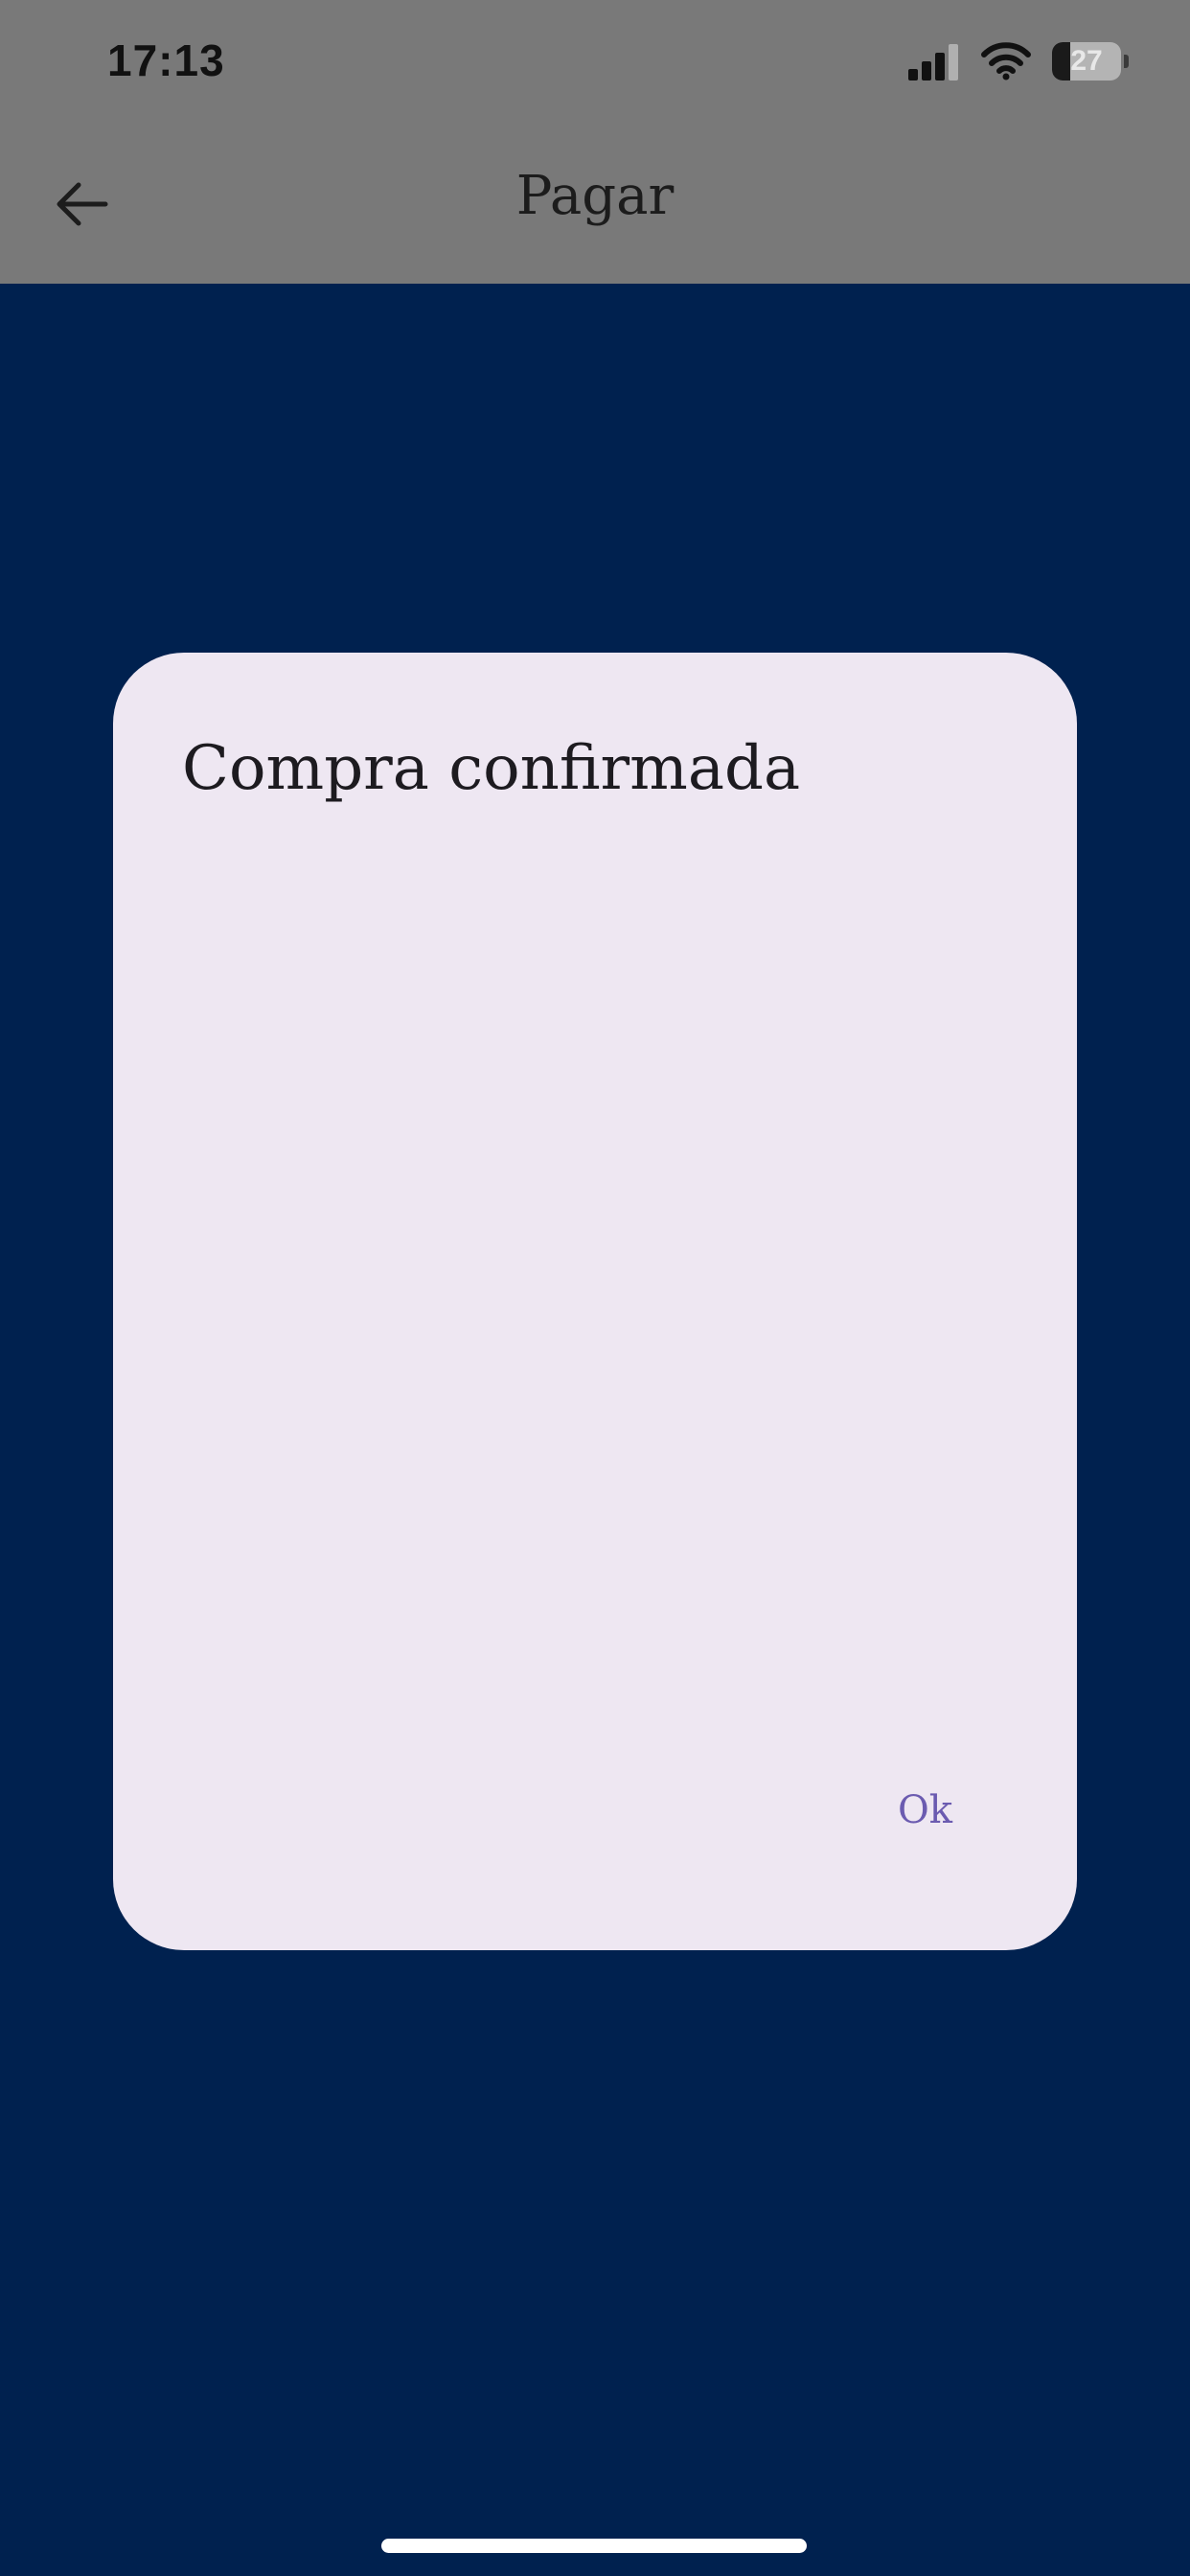 The width and height of the screenshot is (1190, 2576). Describe the element at coordinates (595, 196) in the screenshot. I see `page-title: Pagar` at that location.